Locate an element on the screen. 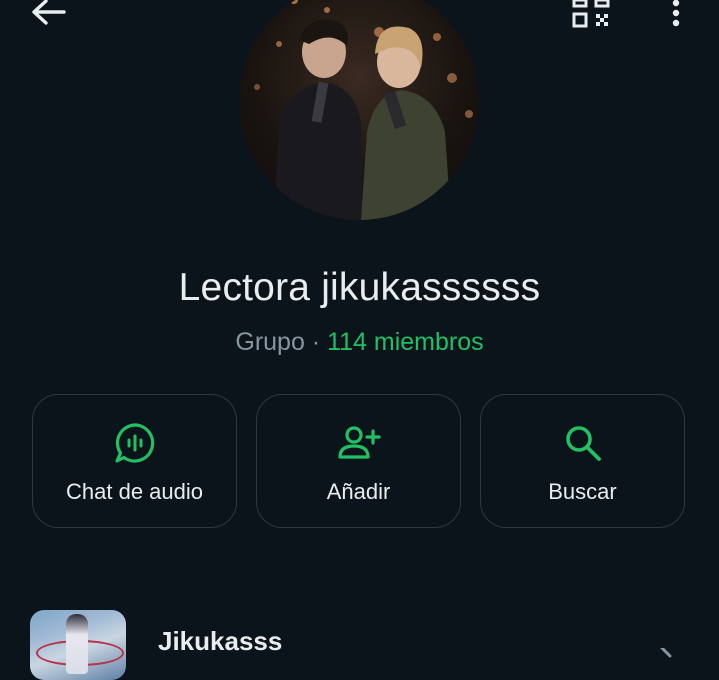 Image resolution: width=719 pixels, height=680 pixels. community-row: Jikukasss is located at coordinates (359, 640).